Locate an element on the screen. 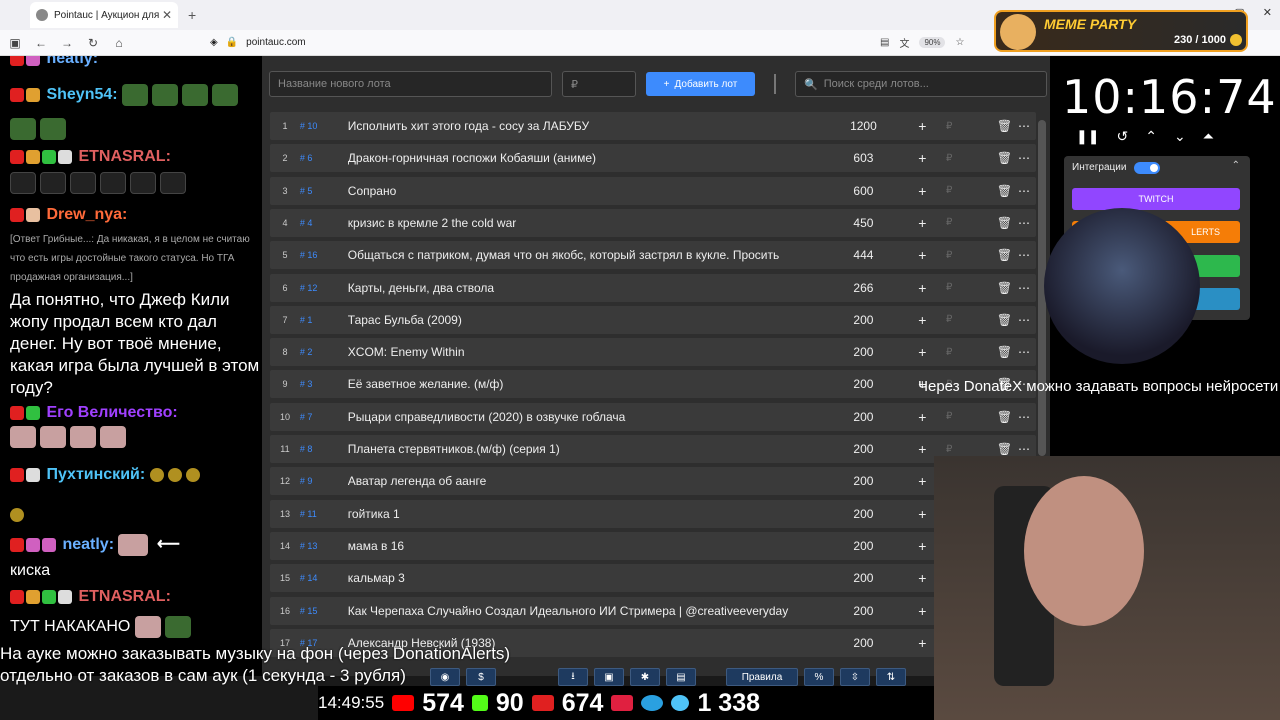 Image resolution: width=1280 pixels, height=720 pixels. lot-id: # 15 is located at coordinates (324, 611).